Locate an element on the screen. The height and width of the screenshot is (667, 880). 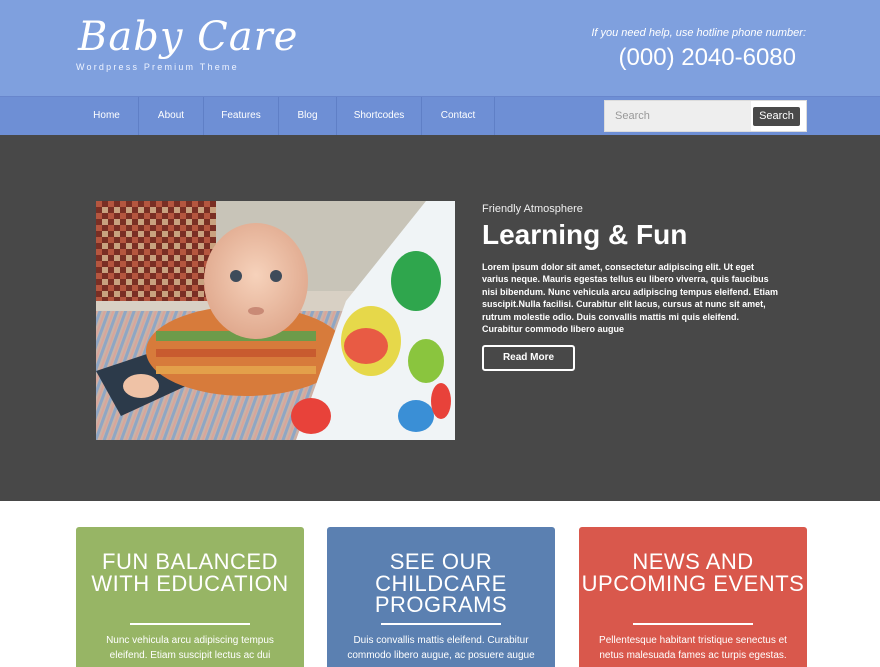
hero-title: Learning & Fun is located at coordinates (585, 234).